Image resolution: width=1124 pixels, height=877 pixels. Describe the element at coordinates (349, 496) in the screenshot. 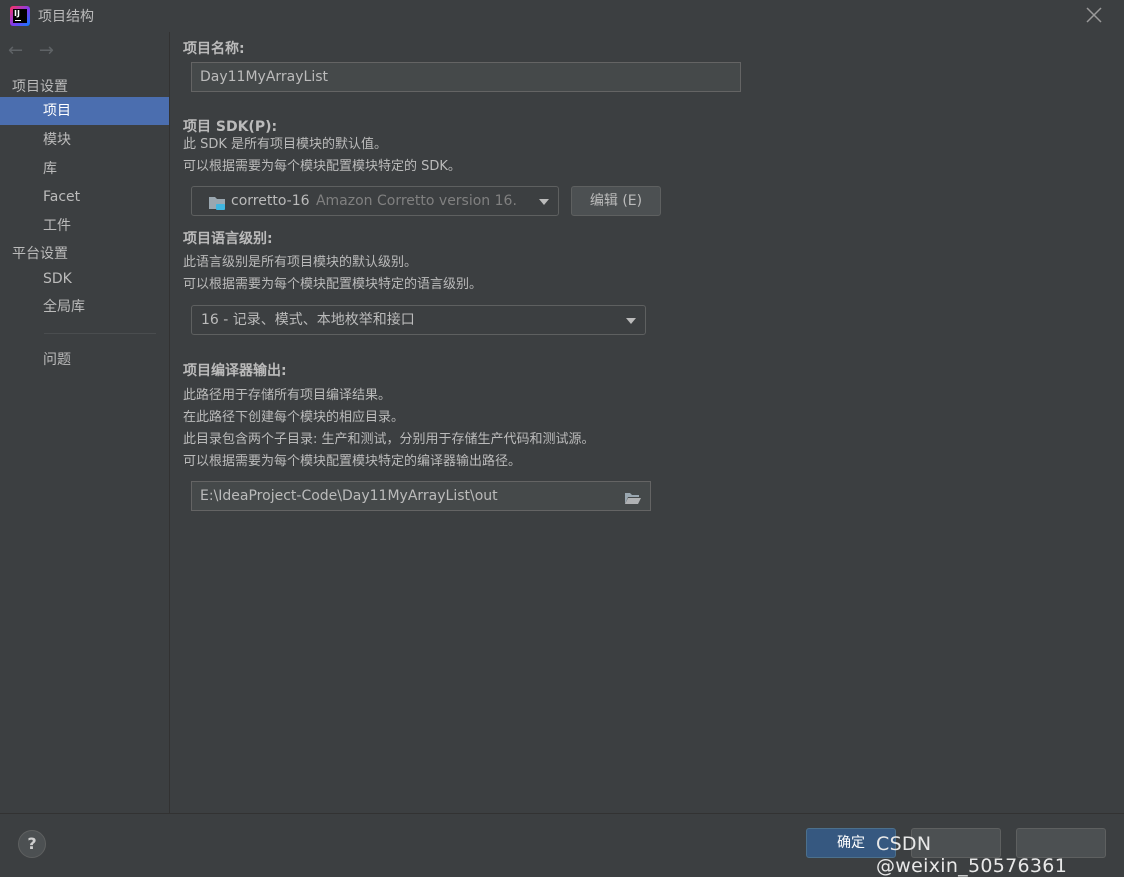

I see `compiler-output-path: E:\IdeaProject-Code\Day11MyArrayList\out` at that location.